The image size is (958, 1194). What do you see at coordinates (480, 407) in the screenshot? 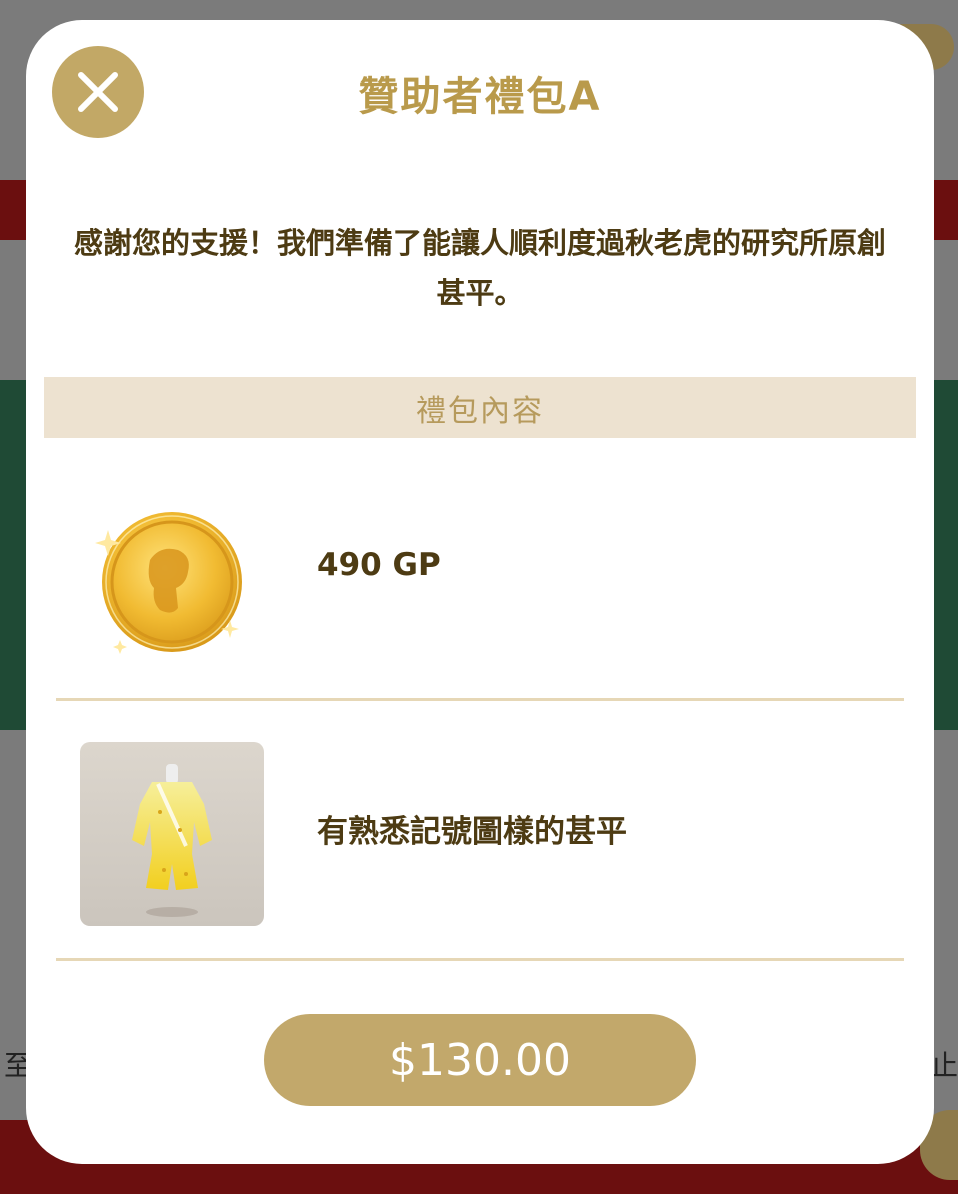
I see `pack-contents-header: 禮包內容` at bounding box center [480, 407].